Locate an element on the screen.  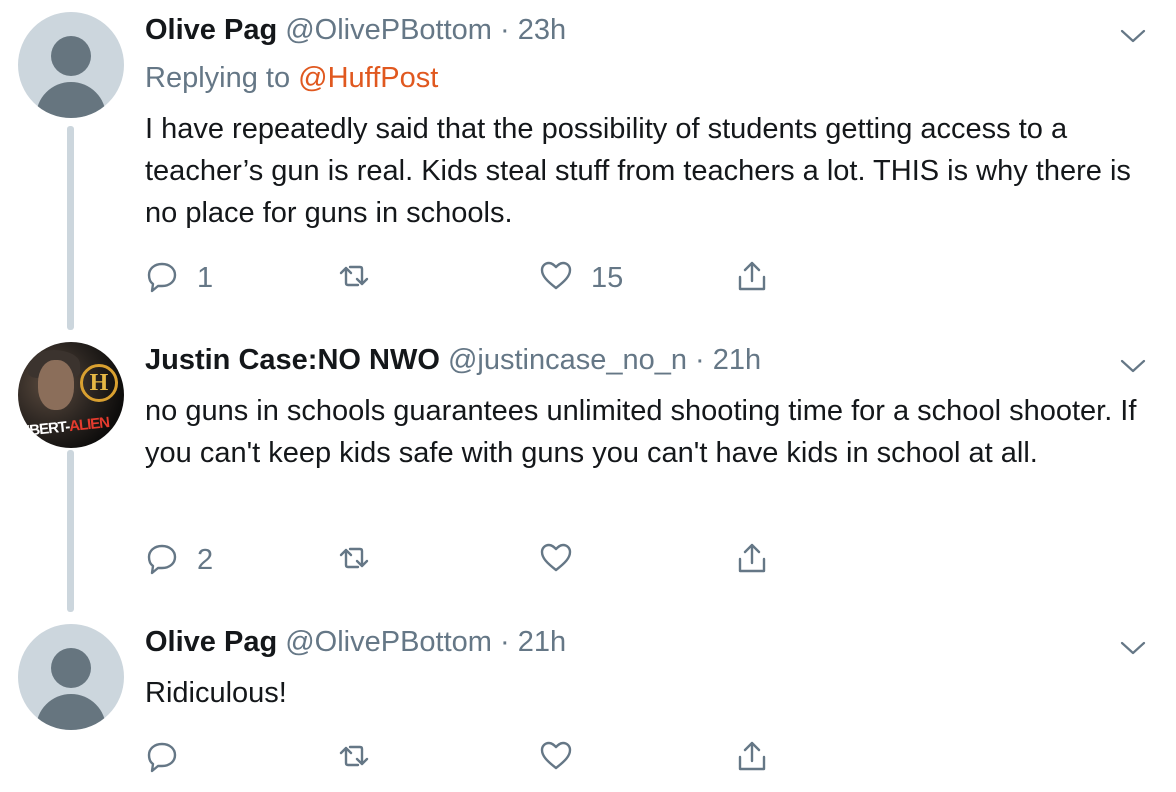
tweet-header: Olive Pag @OlivePBottom · 21h is located at coordinates (355, 646).